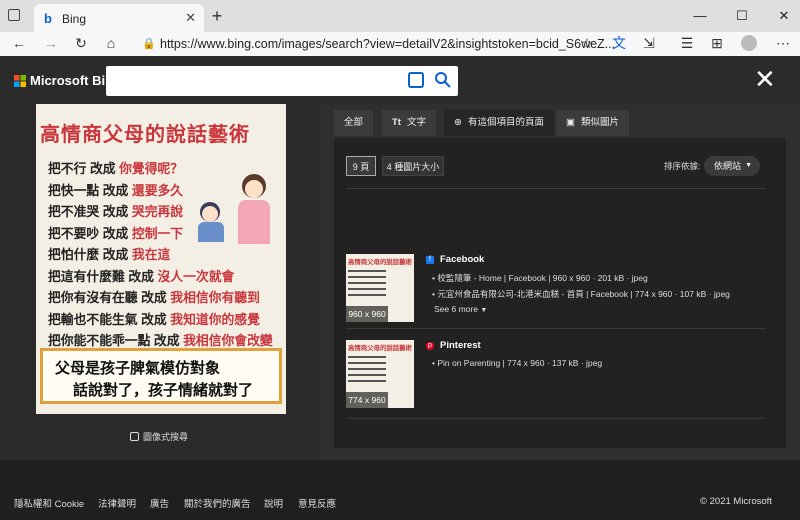 The image size is (800, 520). I want to click on pages-icon: ⊕, so click(458, 122).